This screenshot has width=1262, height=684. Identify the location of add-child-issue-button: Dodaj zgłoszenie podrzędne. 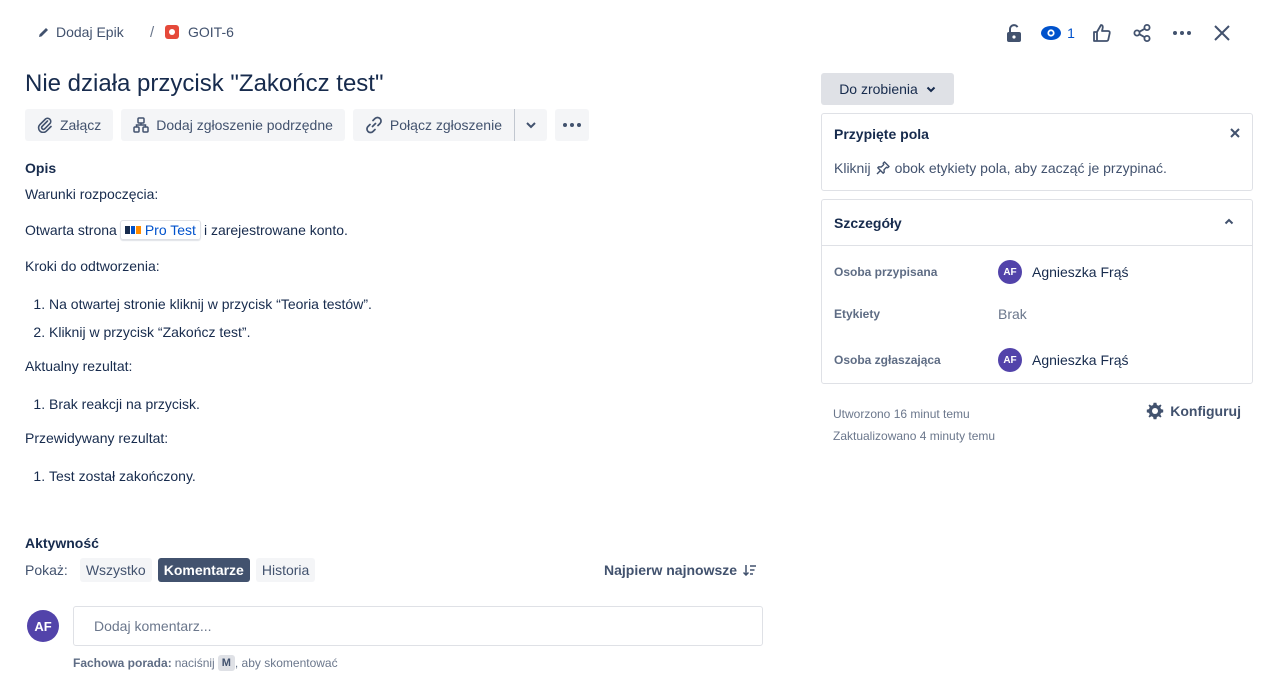
(233, 125).